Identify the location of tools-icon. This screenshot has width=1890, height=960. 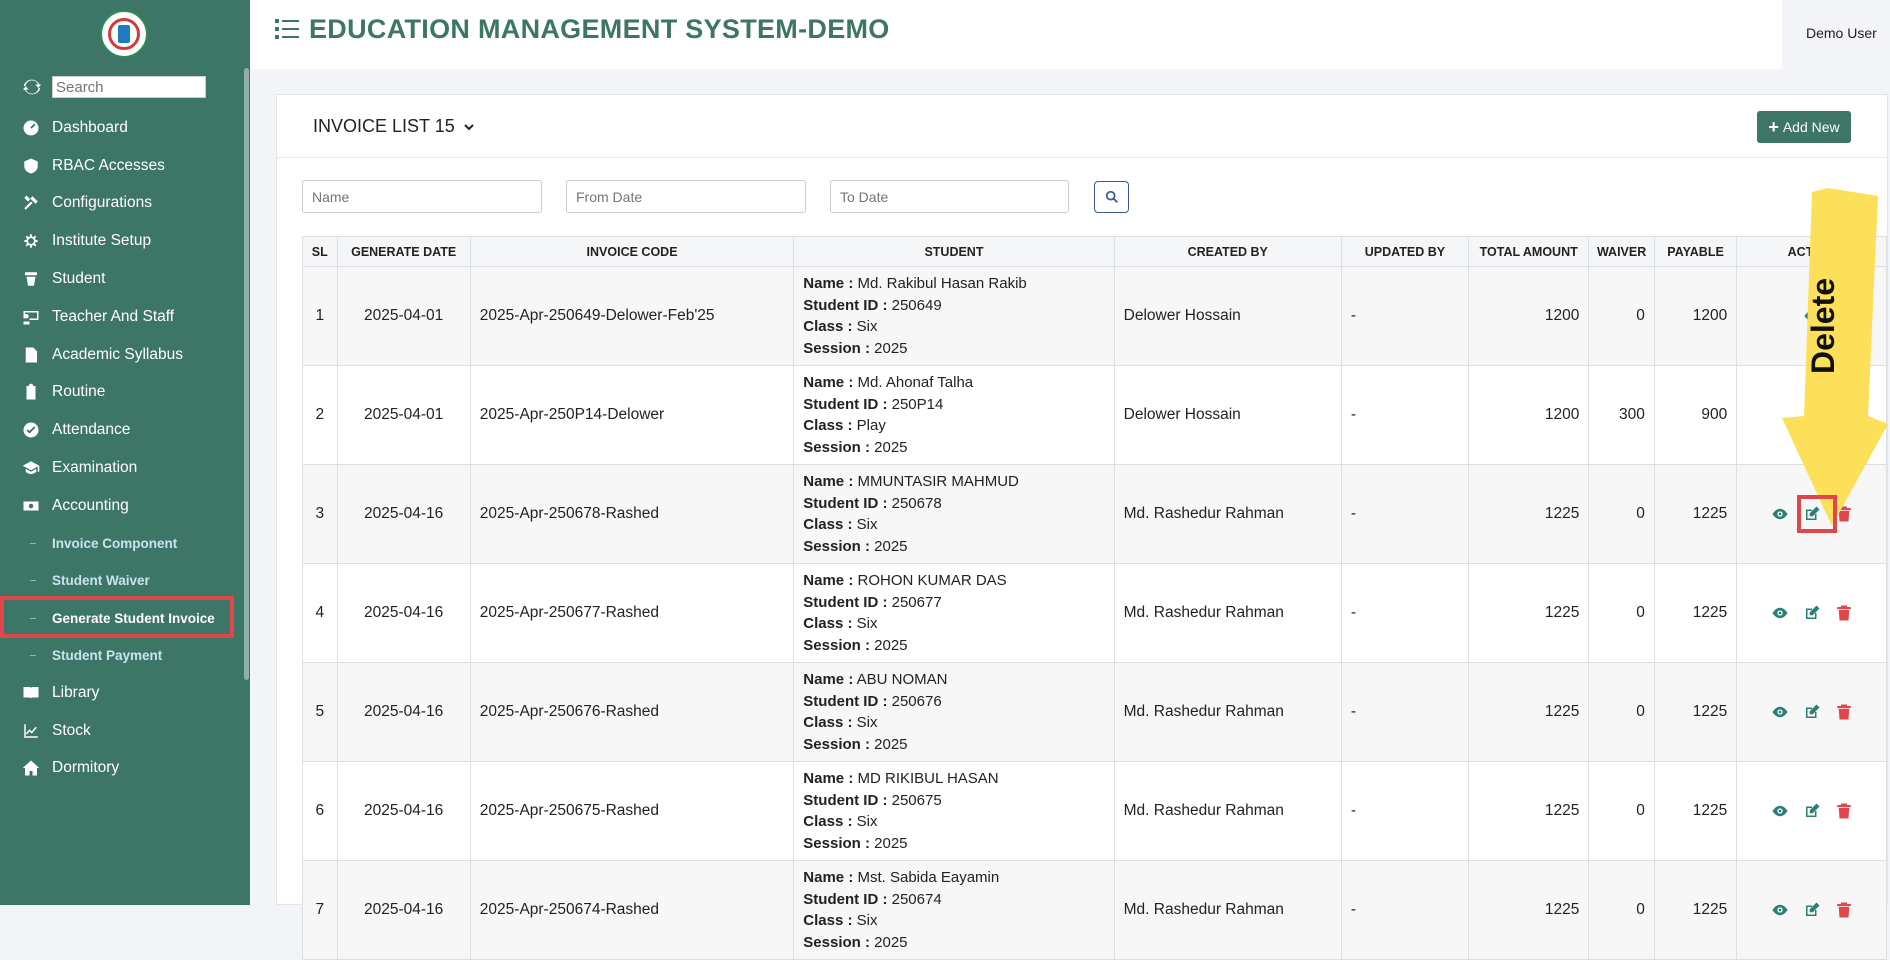
(31, 203).